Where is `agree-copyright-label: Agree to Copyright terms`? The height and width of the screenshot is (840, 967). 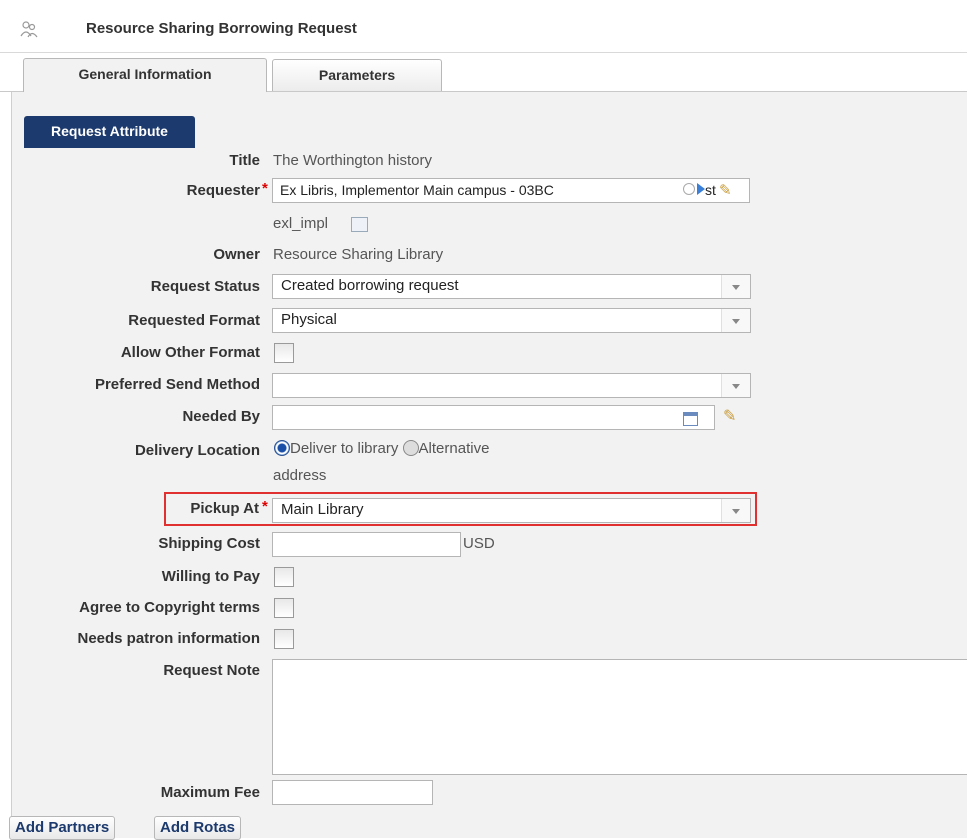
agree-copyright-label: Agree to Copyright terms is located at coordinates (169, 607).